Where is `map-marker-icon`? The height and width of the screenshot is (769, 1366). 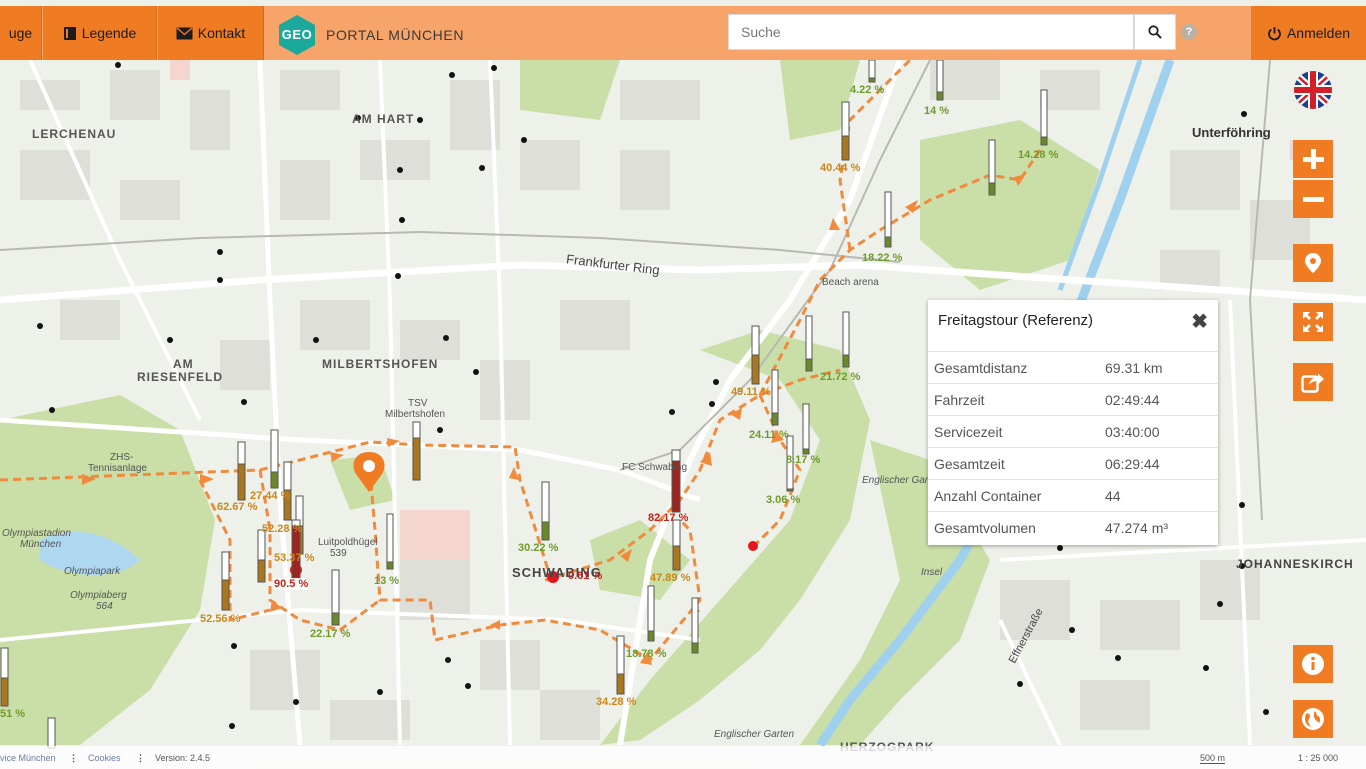 map-marker-icon is located at coordinates (1313, 263).